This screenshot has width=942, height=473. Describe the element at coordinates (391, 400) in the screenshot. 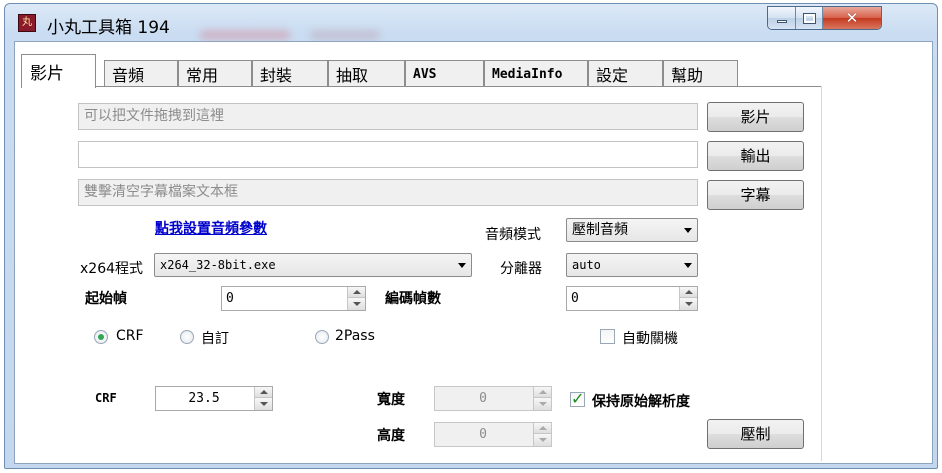

I see `width-label: 寬度` at that location.